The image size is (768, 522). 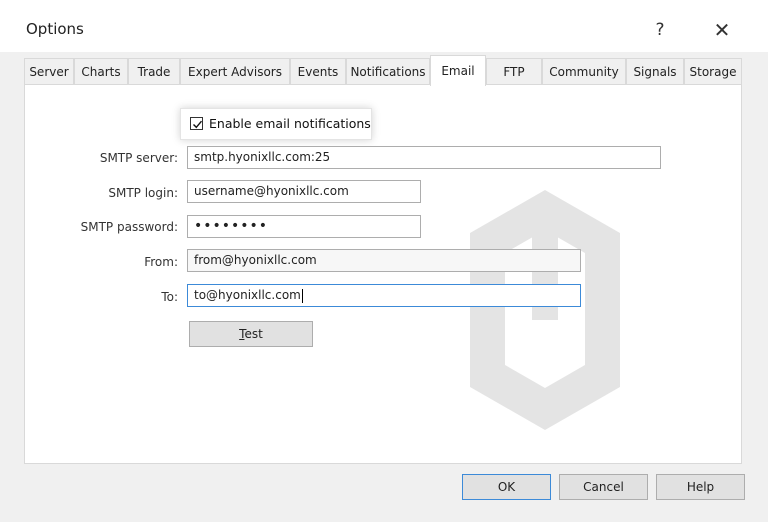 I want to click on smtp-password-input: ••••••••, so click(x=304, y=226).